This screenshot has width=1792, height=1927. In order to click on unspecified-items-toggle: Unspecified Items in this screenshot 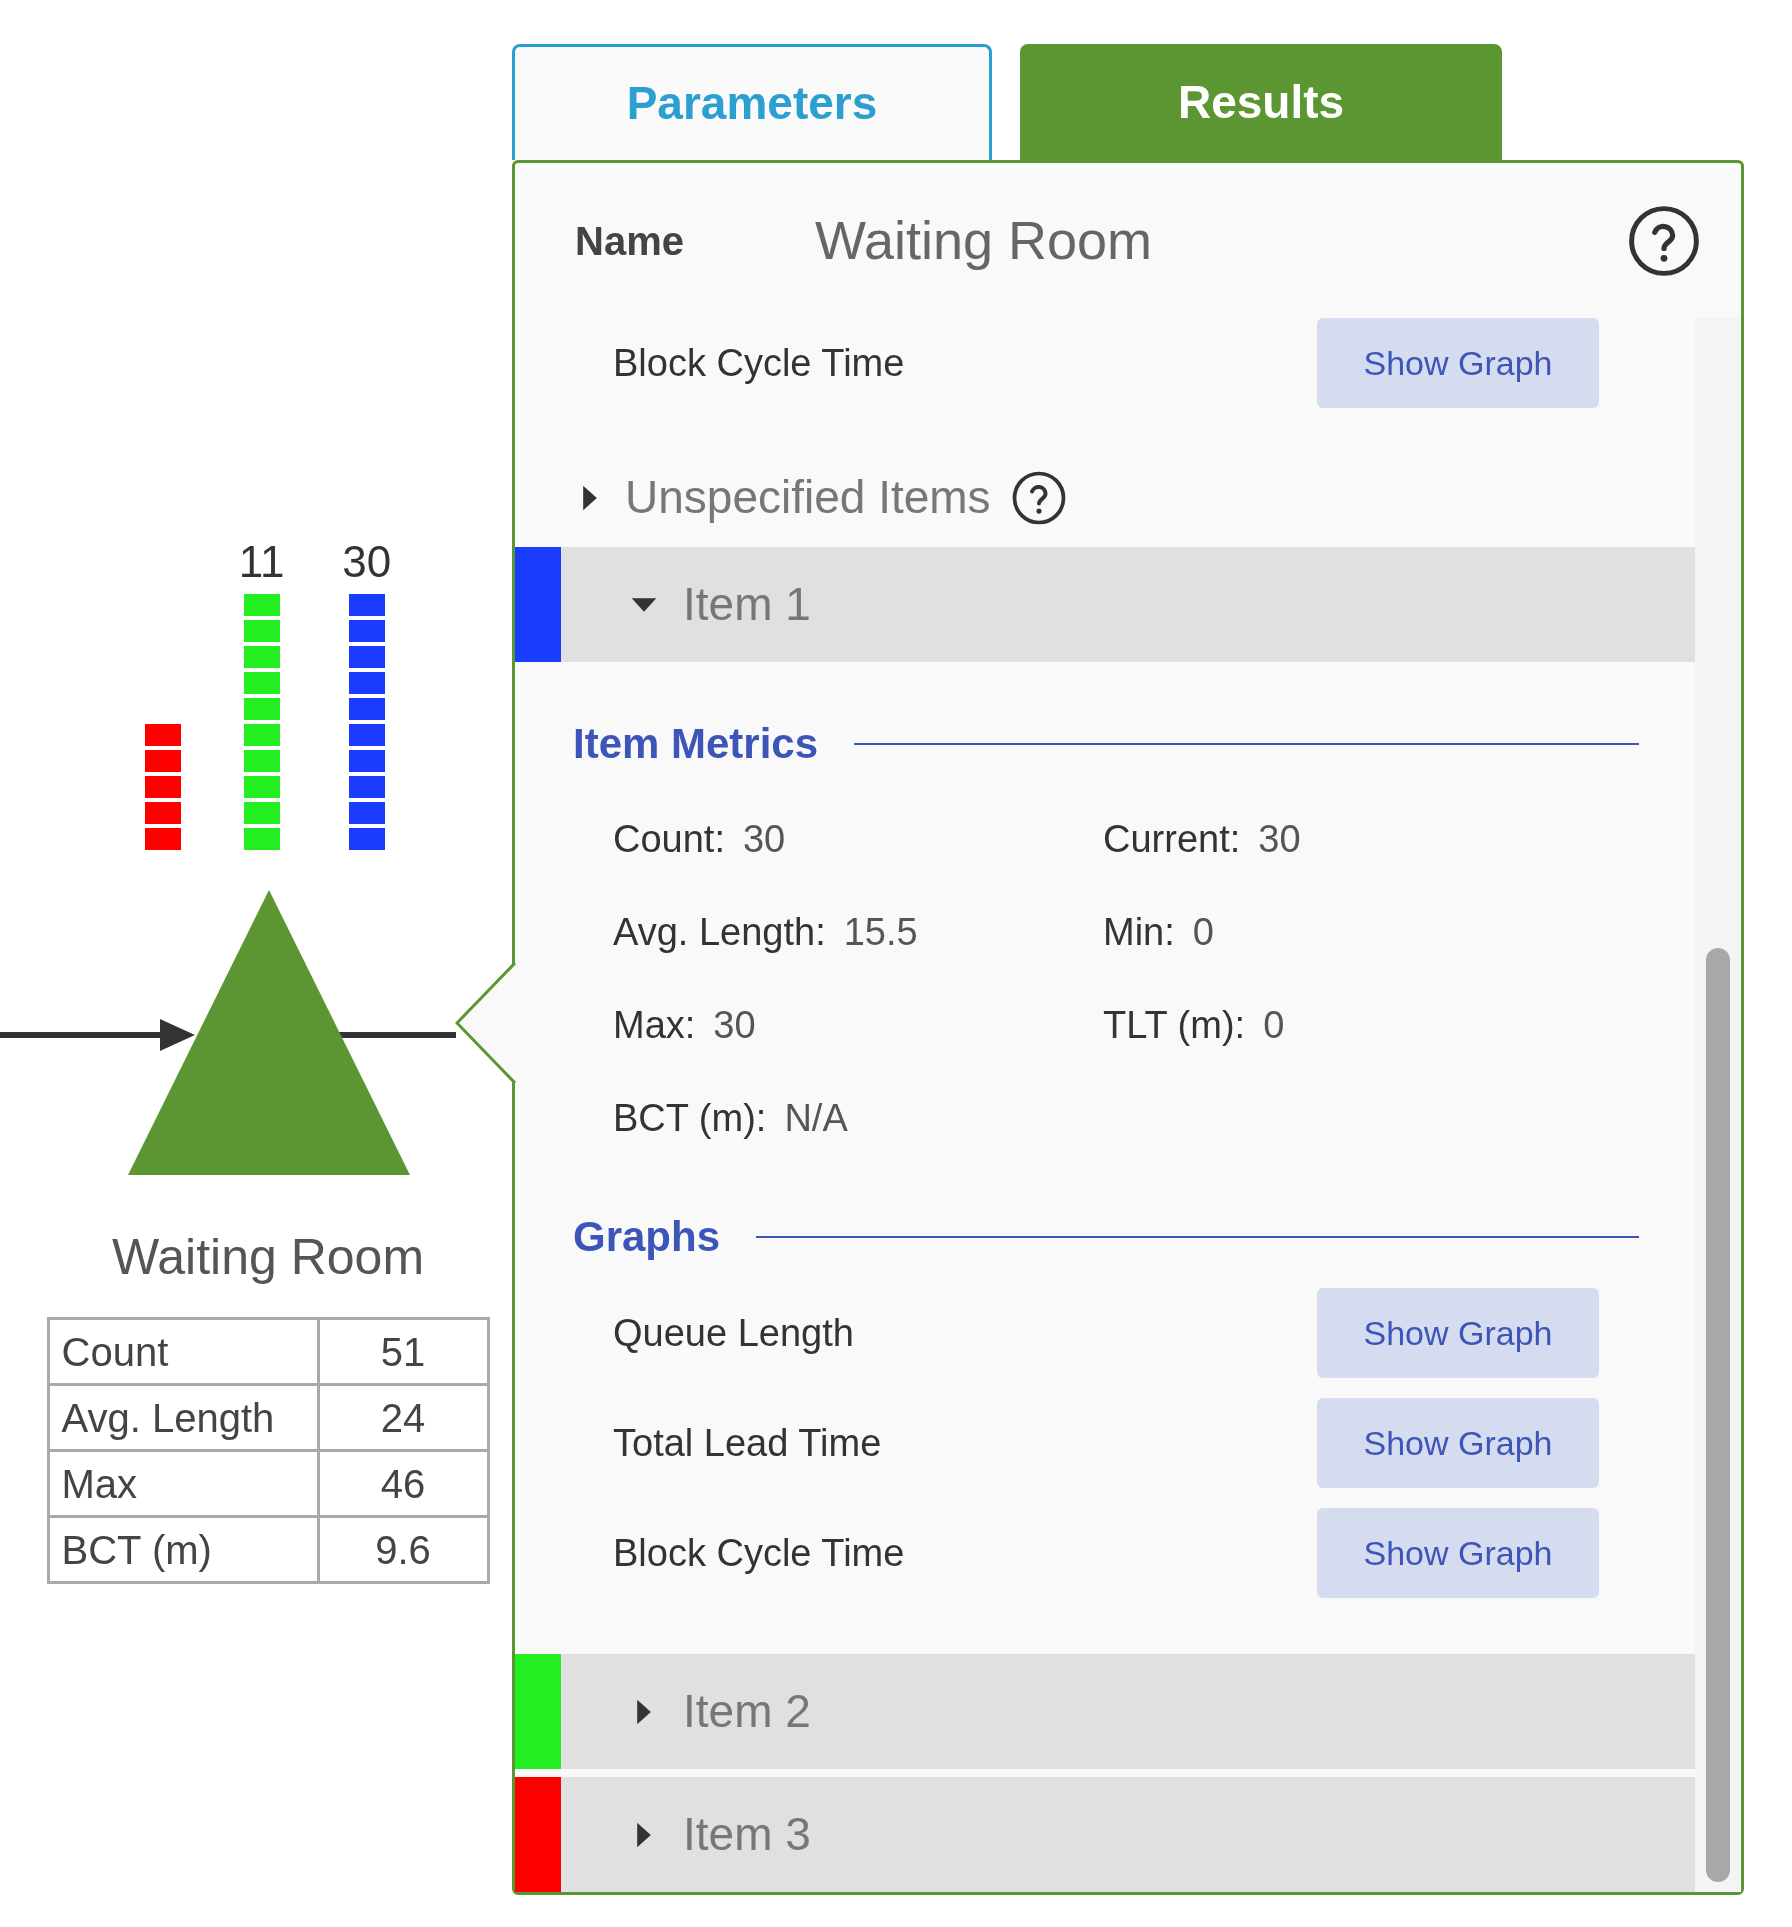, I will do `click(783, 497)`.